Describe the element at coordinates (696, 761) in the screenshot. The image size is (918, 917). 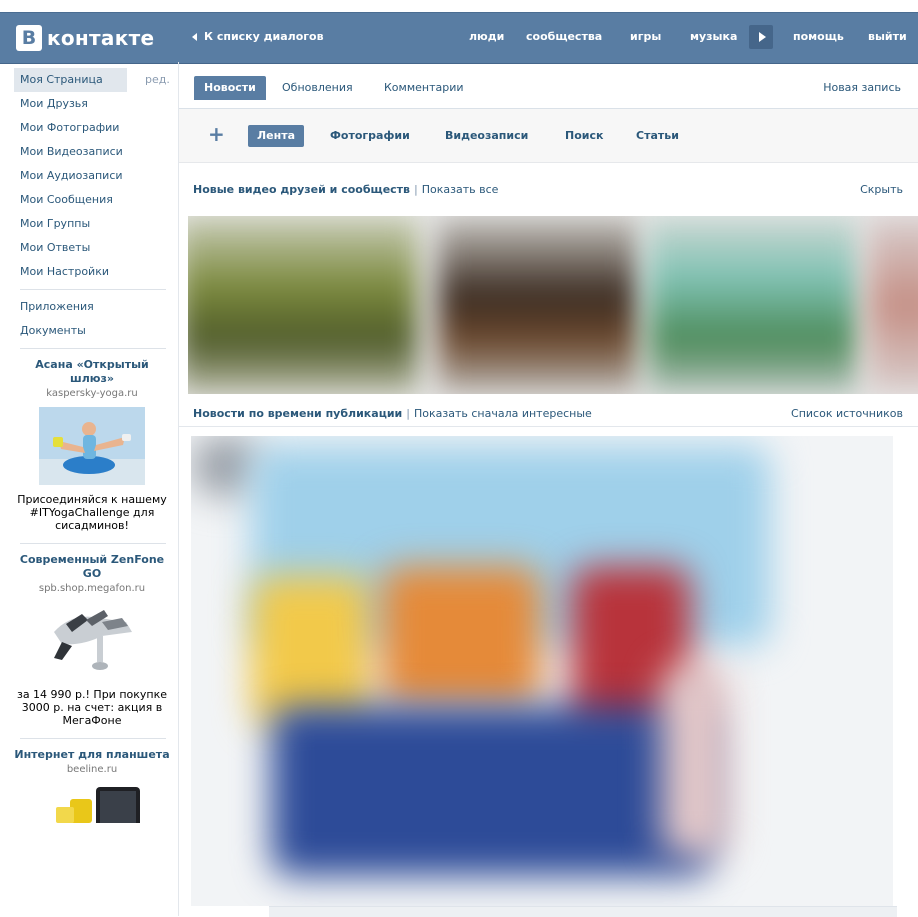
I see `post-photo-pink` at that location.